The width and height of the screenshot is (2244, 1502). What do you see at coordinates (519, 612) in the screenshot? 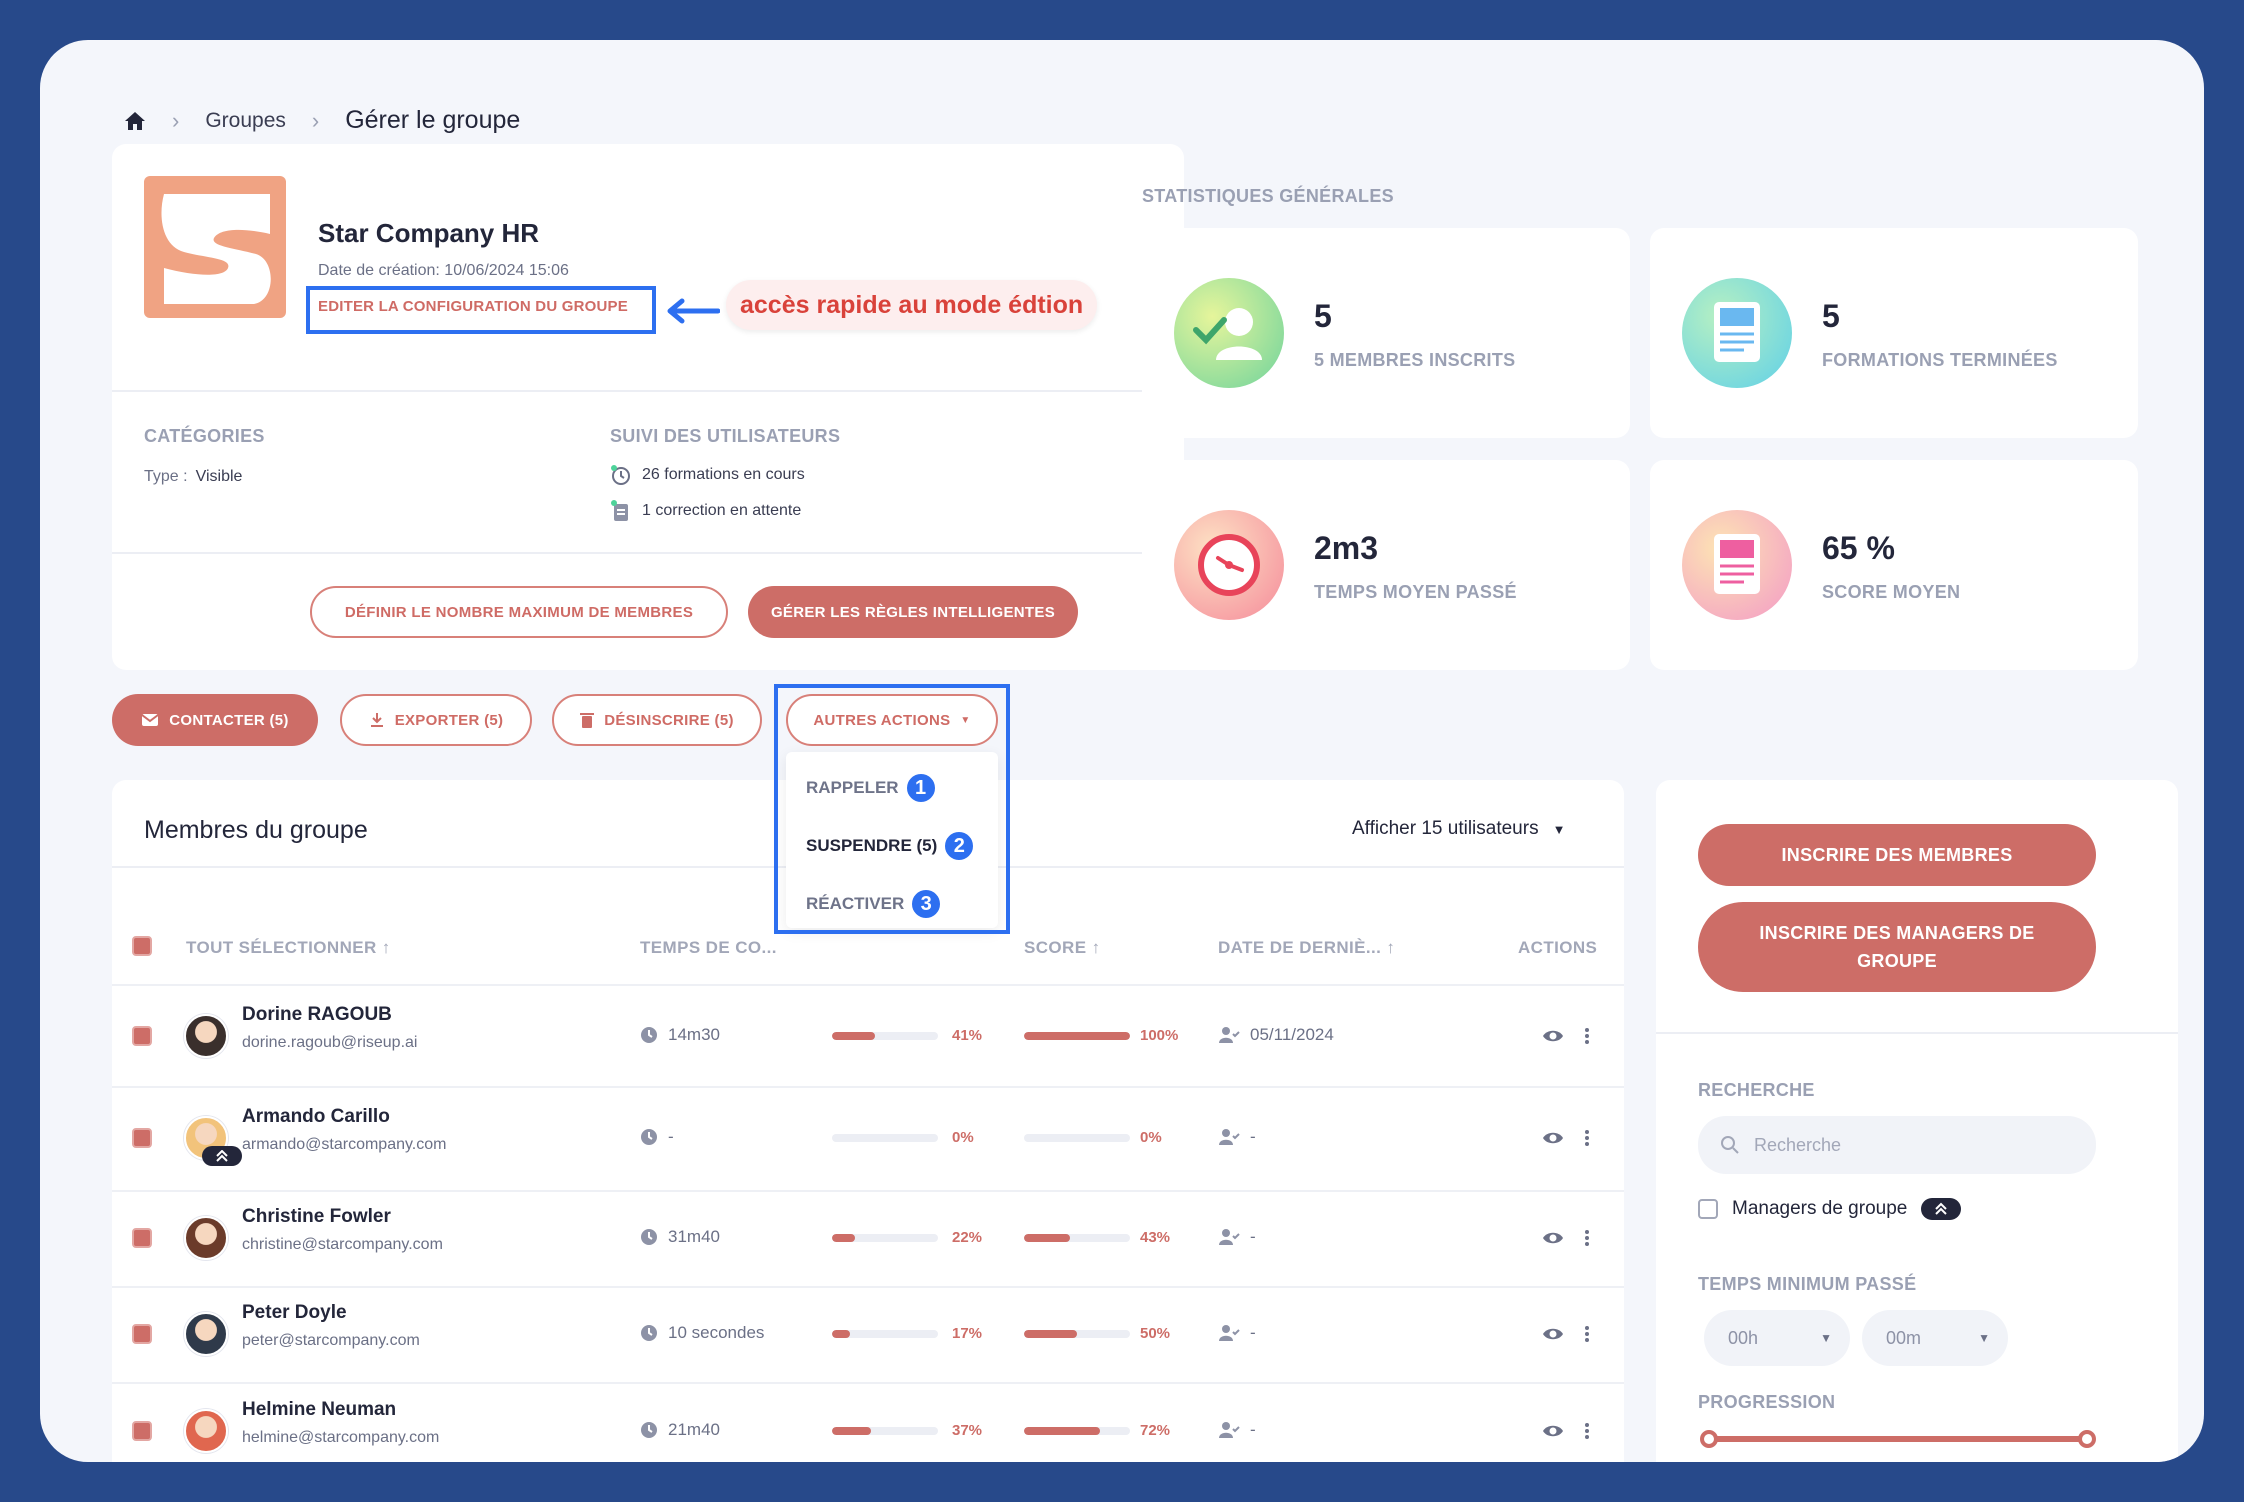
I see `set-max-members-button: DÉFINIR LE NOMBRE MAXIMUM DE MEMBRES` at bounding box center [519, 612].